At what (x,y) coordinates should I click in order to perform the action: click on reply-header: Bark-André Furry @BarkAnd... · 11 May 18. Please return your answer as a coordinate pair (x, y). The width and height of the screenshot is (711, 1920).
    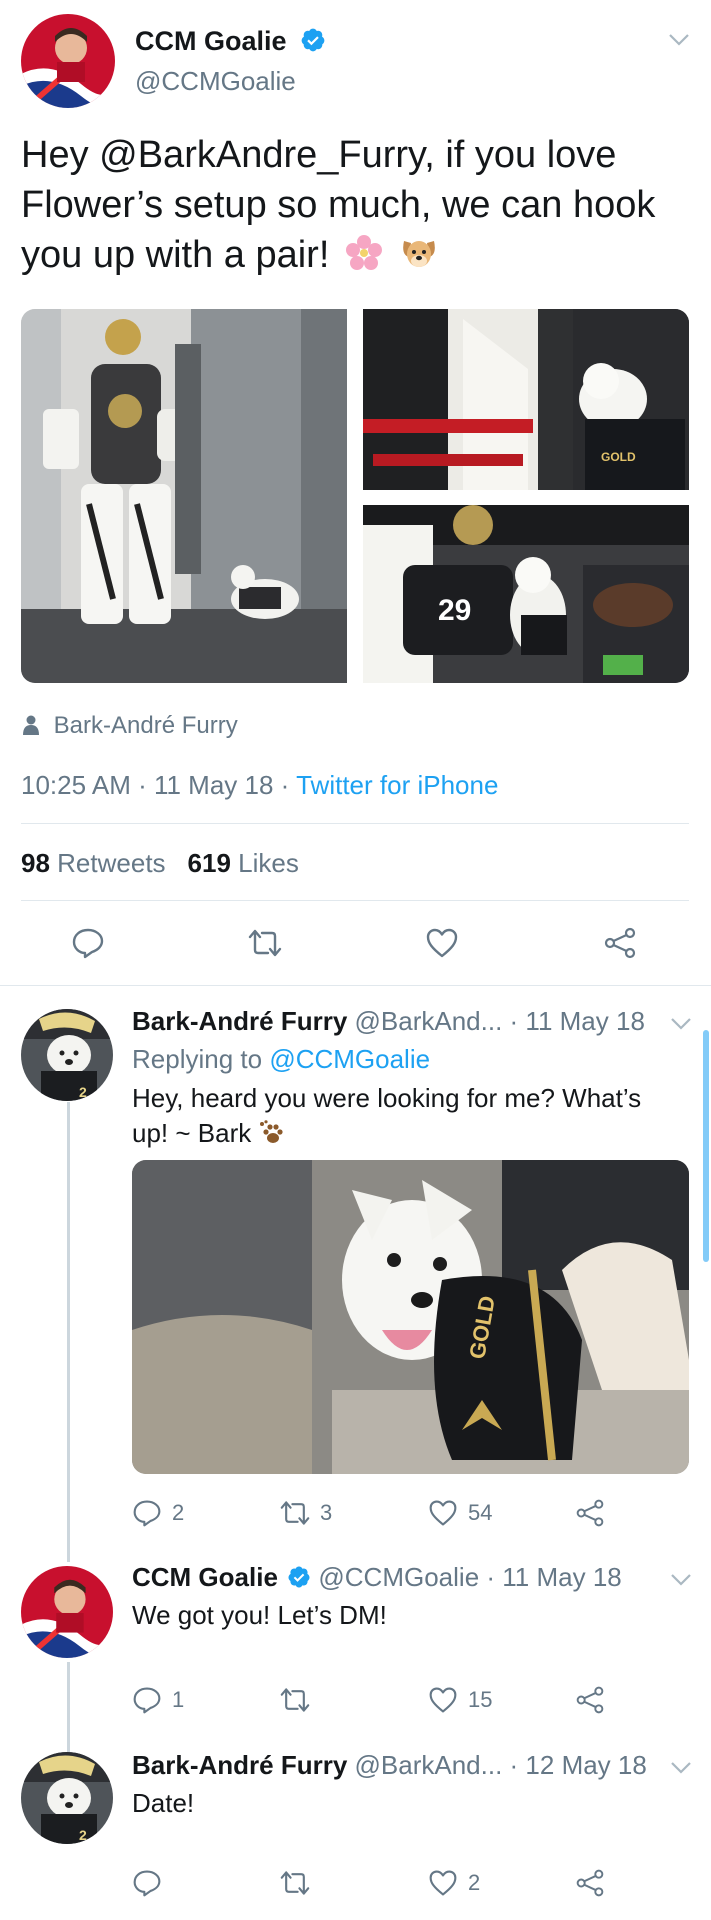
    Looking at the image, I should click on (388, 1021).